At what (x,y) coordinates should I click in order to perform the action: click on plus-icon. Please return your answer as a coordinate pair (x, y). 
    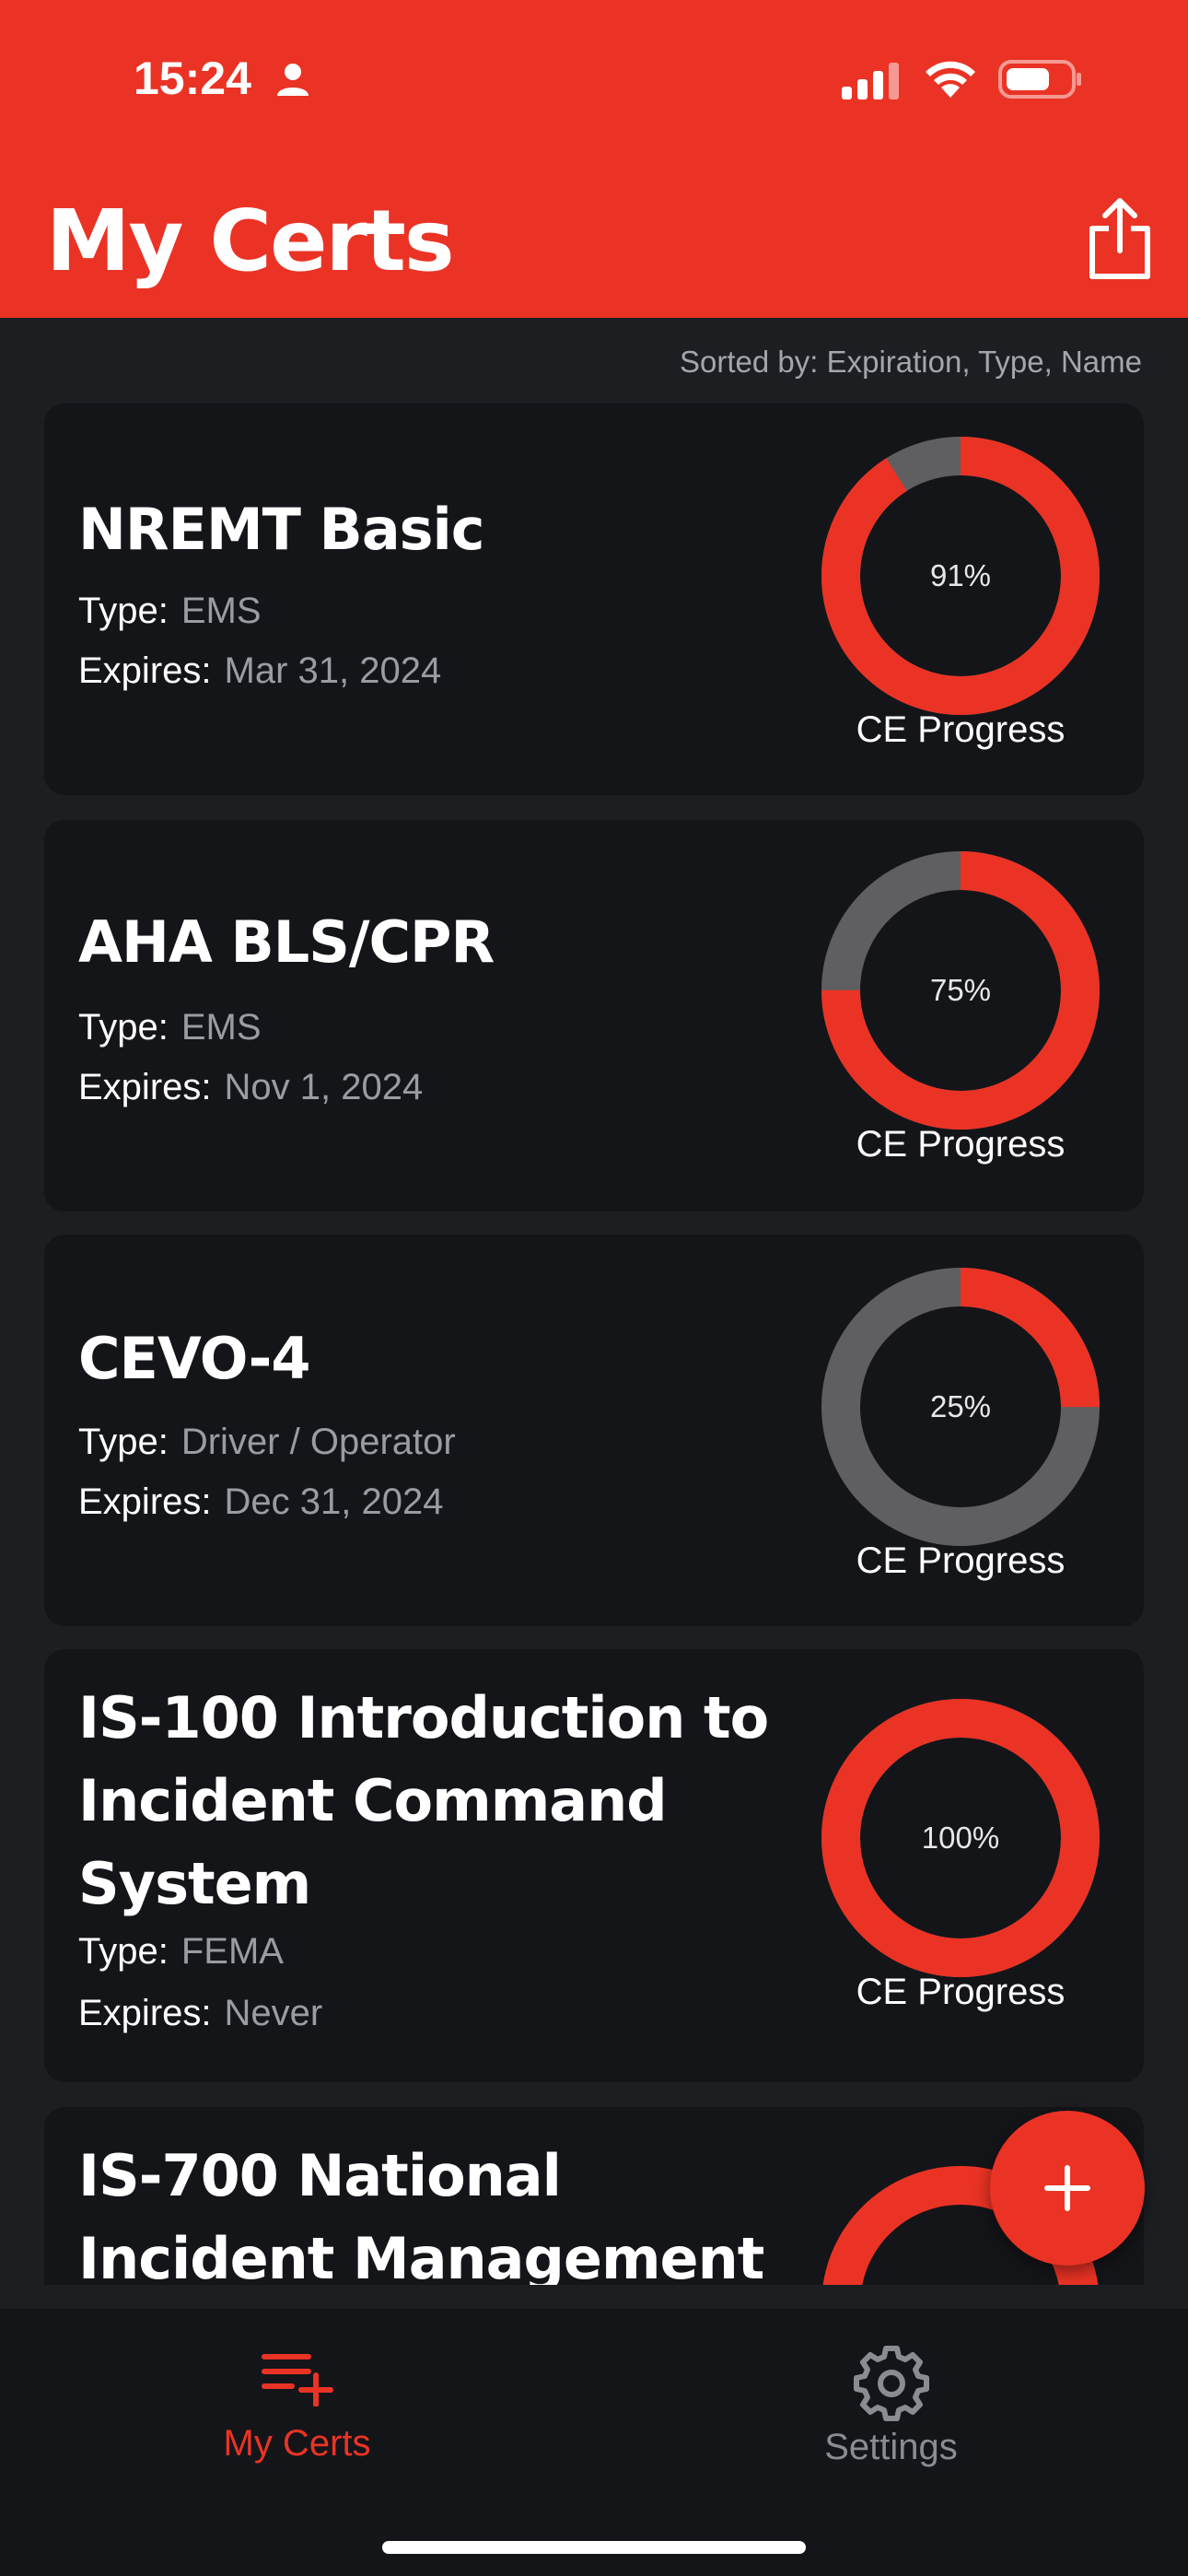
    Looking at the image, I should click on (1067, 2188).